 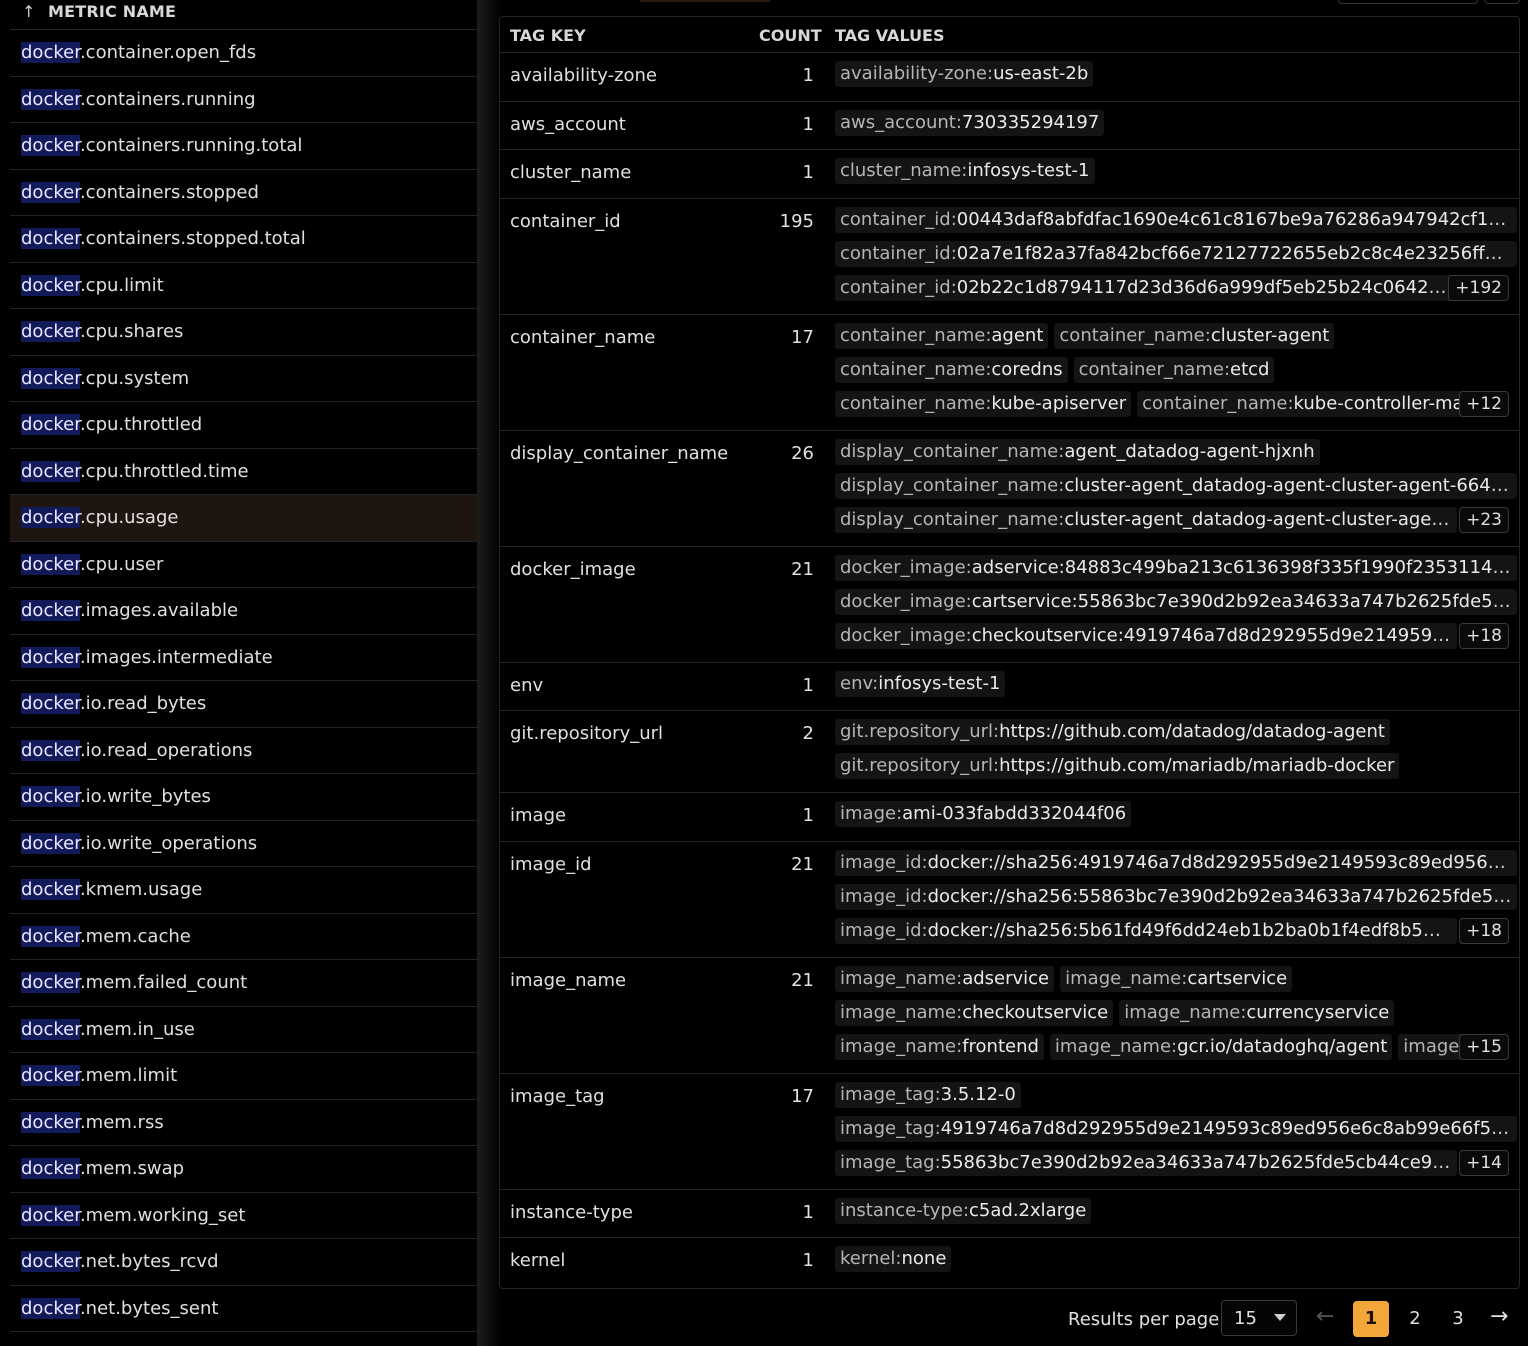 I want to click on metric-name-suffix: .containers.running.total, so click(x=191, y=145).